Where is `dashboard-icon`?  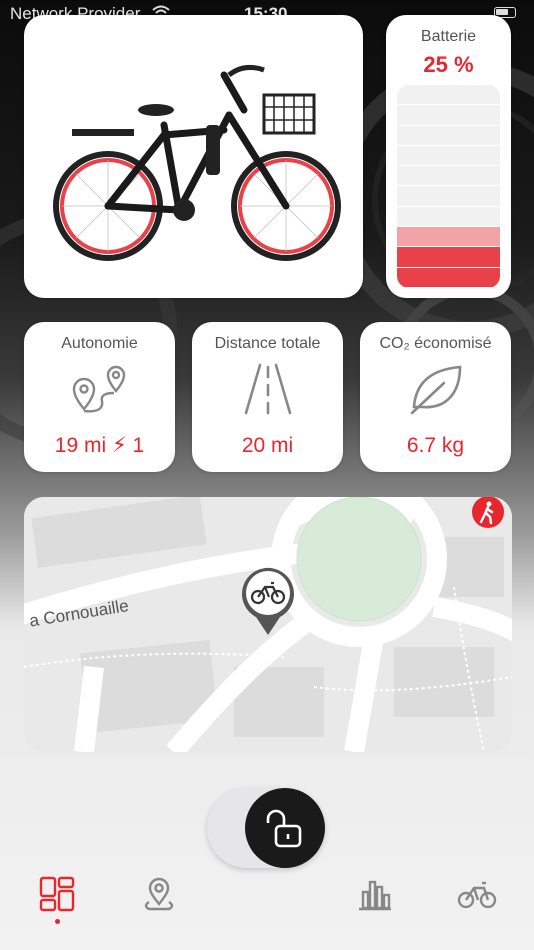
dashboard-icon is located at coordinates (57, 894).